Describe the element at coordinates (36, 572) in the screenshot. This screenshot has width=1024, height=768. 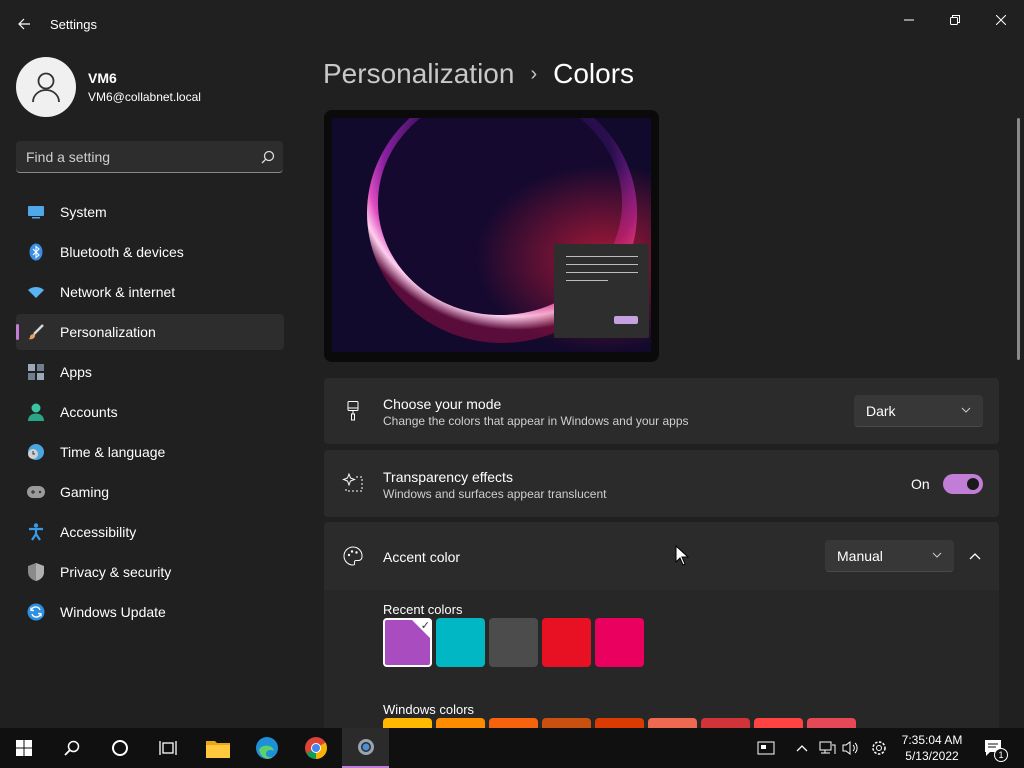
I see `shield-icon` at that location.